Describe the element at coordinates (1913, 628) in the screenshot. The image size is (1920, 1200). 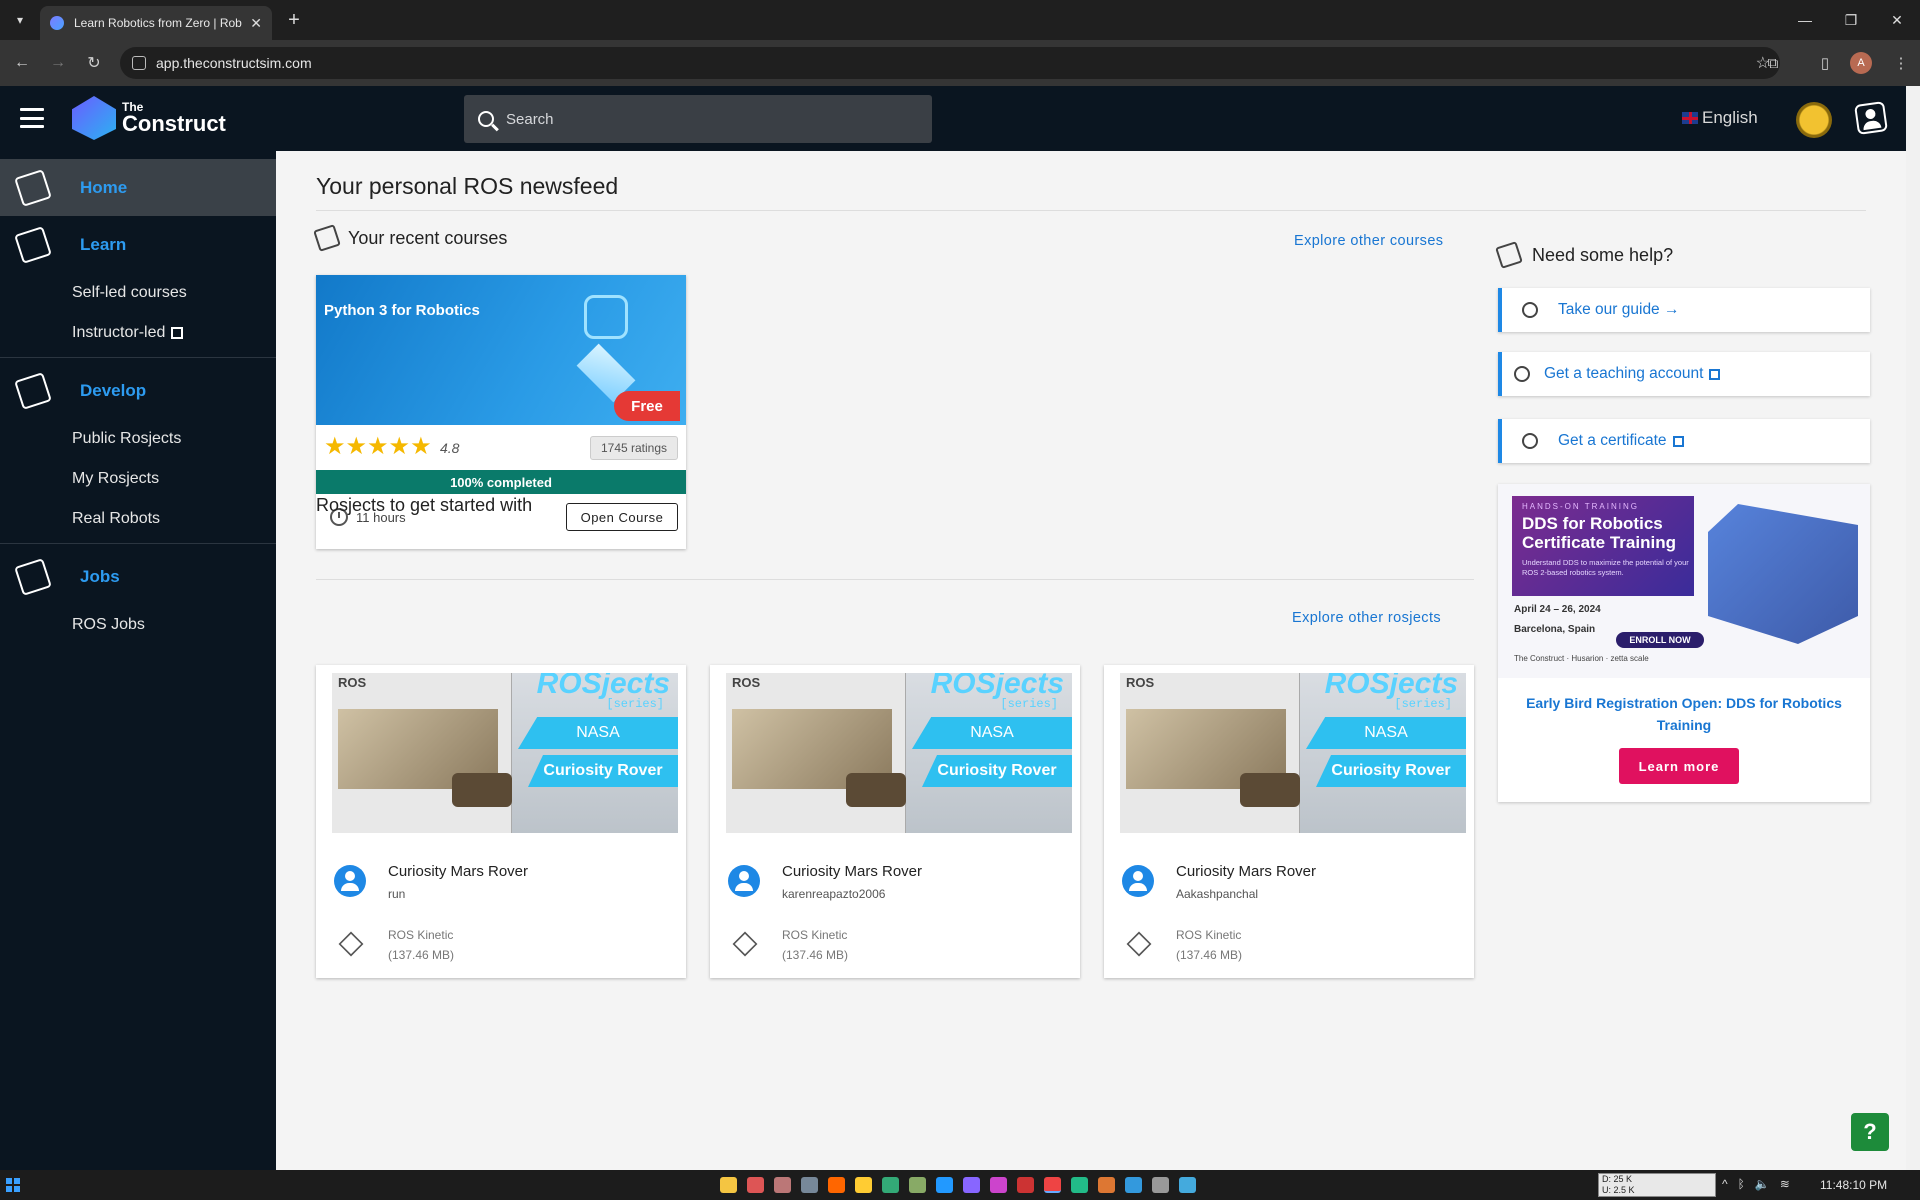
I see `page-scrollbar` at that location.